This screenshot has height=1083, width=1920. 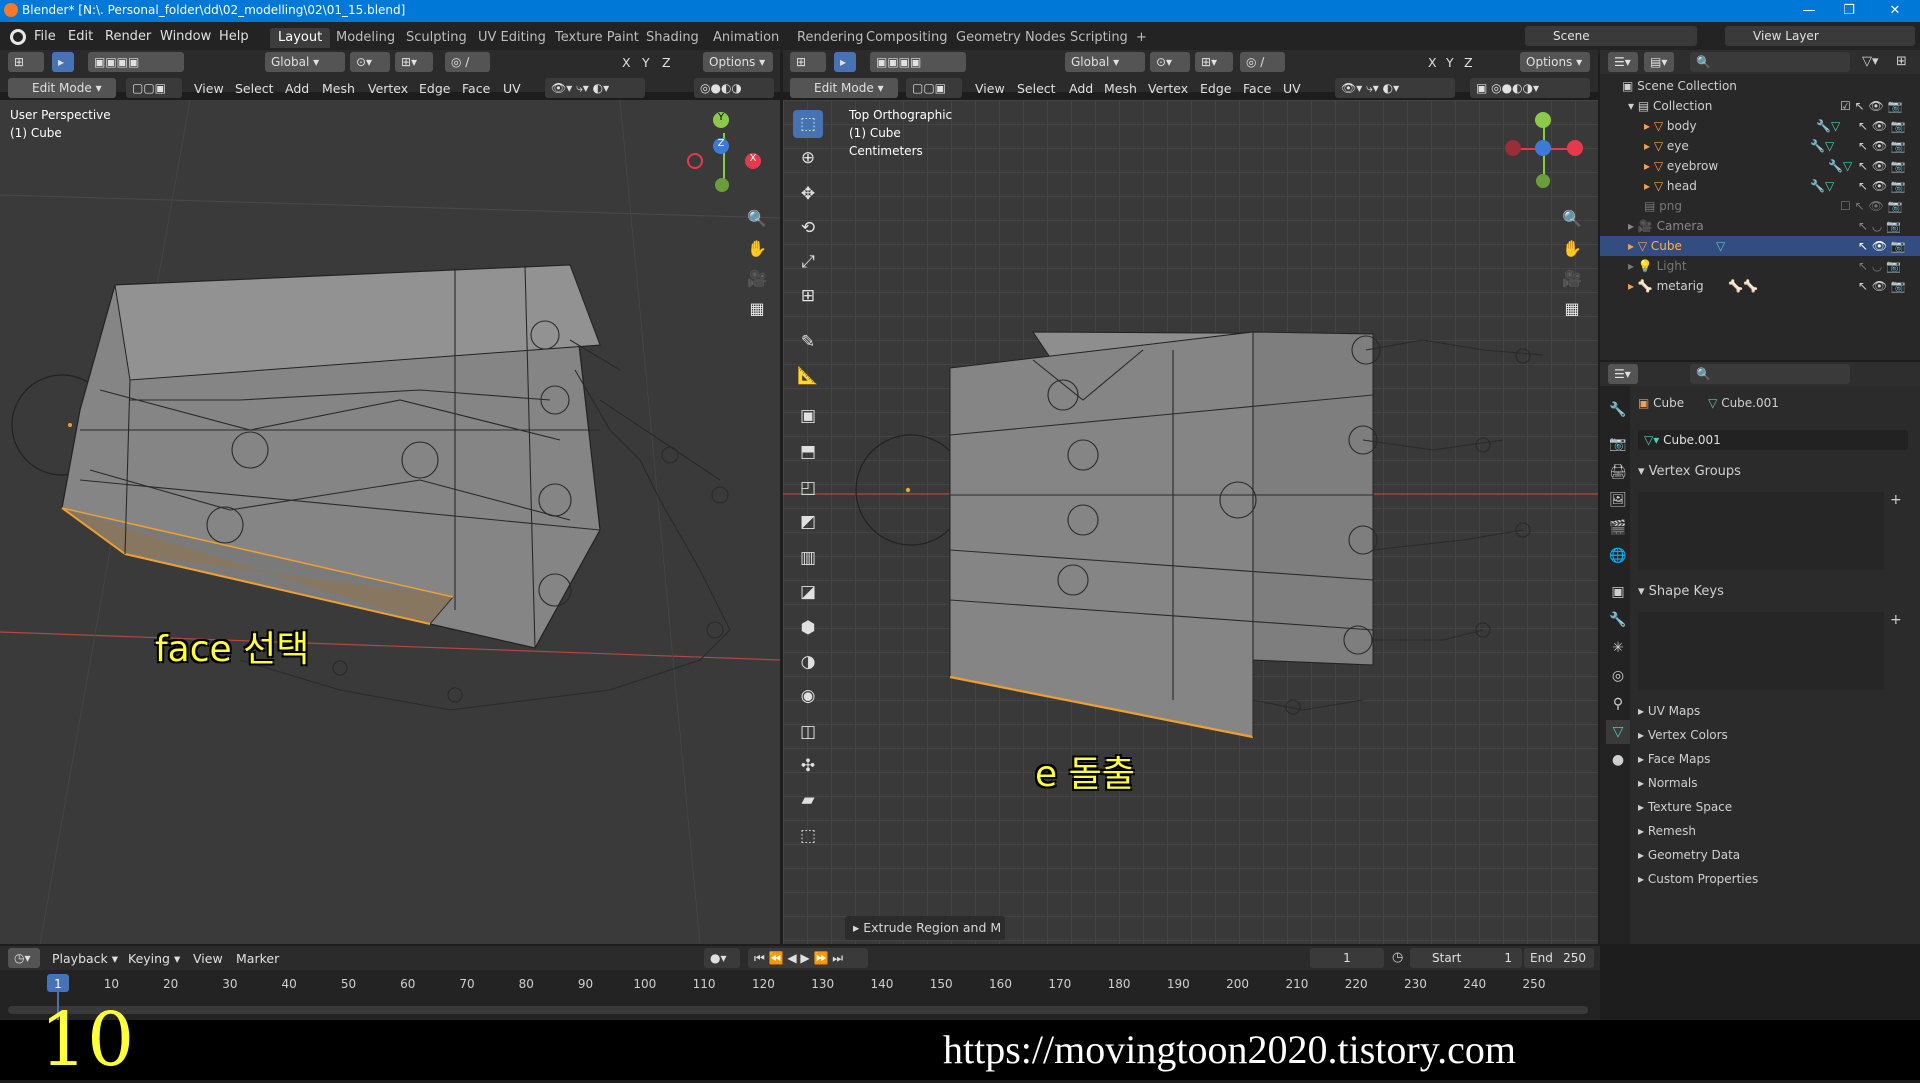 I want to click on right-menu-uv: UV, so click(x=1292, y=88).